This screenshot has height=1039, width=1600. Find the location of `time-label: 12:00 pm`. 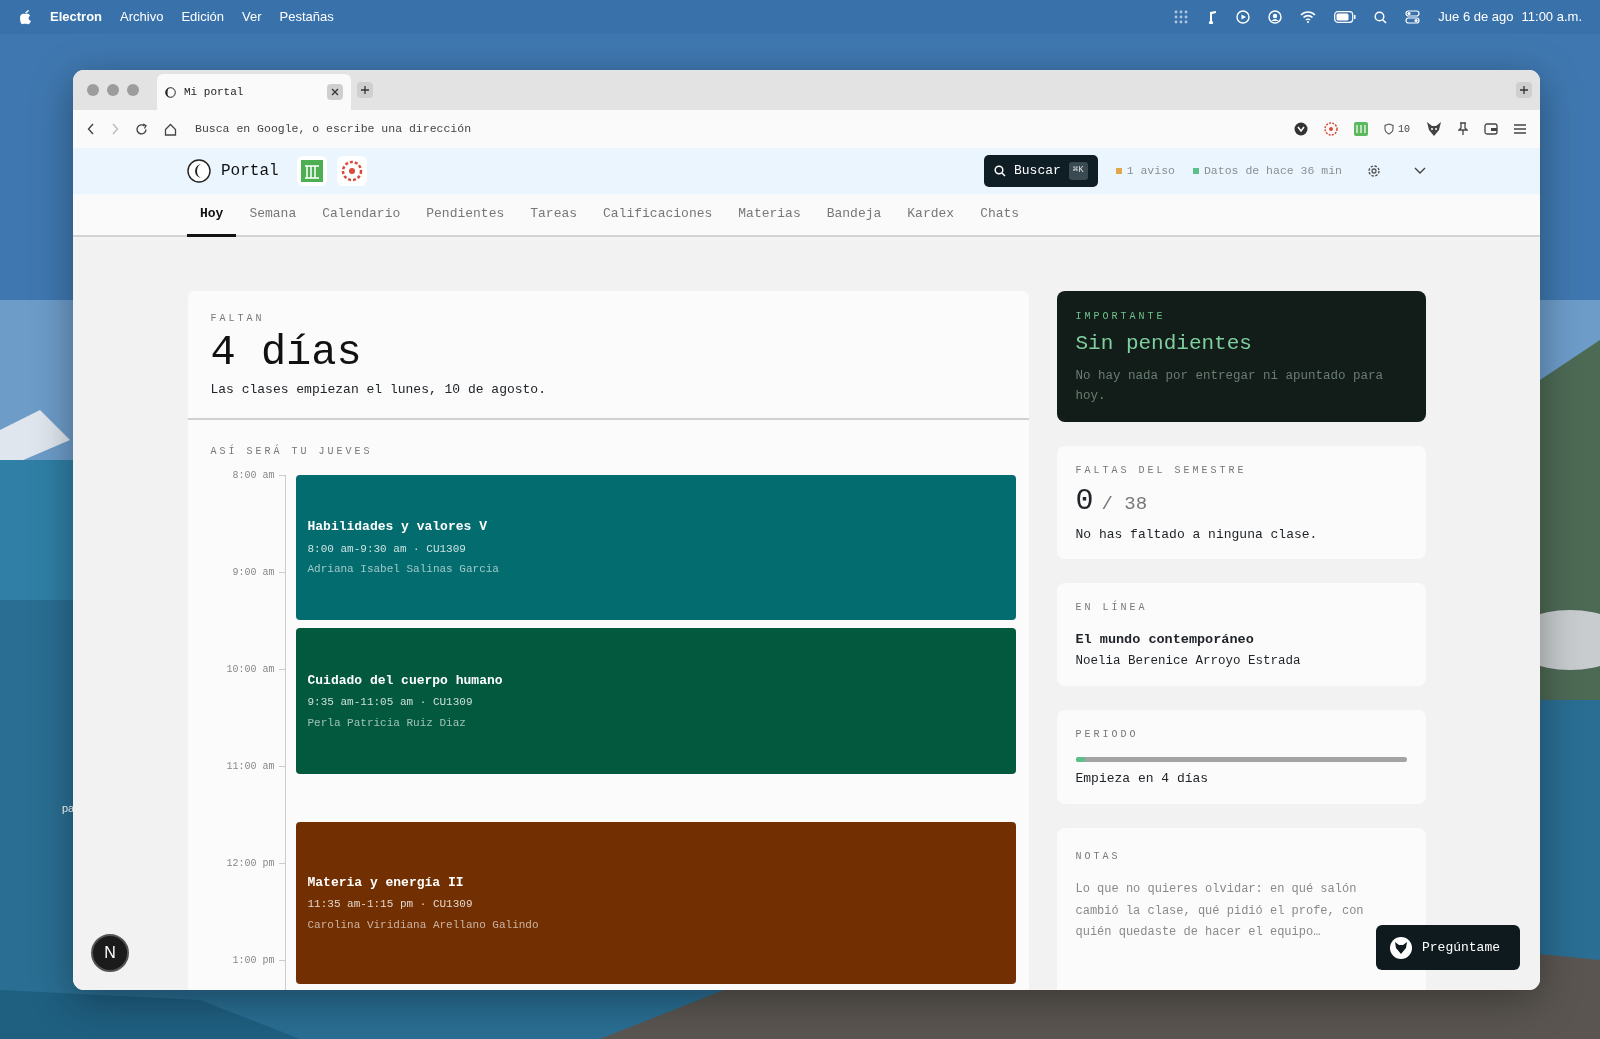

time-label: 12:00 pm is located at coordinates (250, 863).